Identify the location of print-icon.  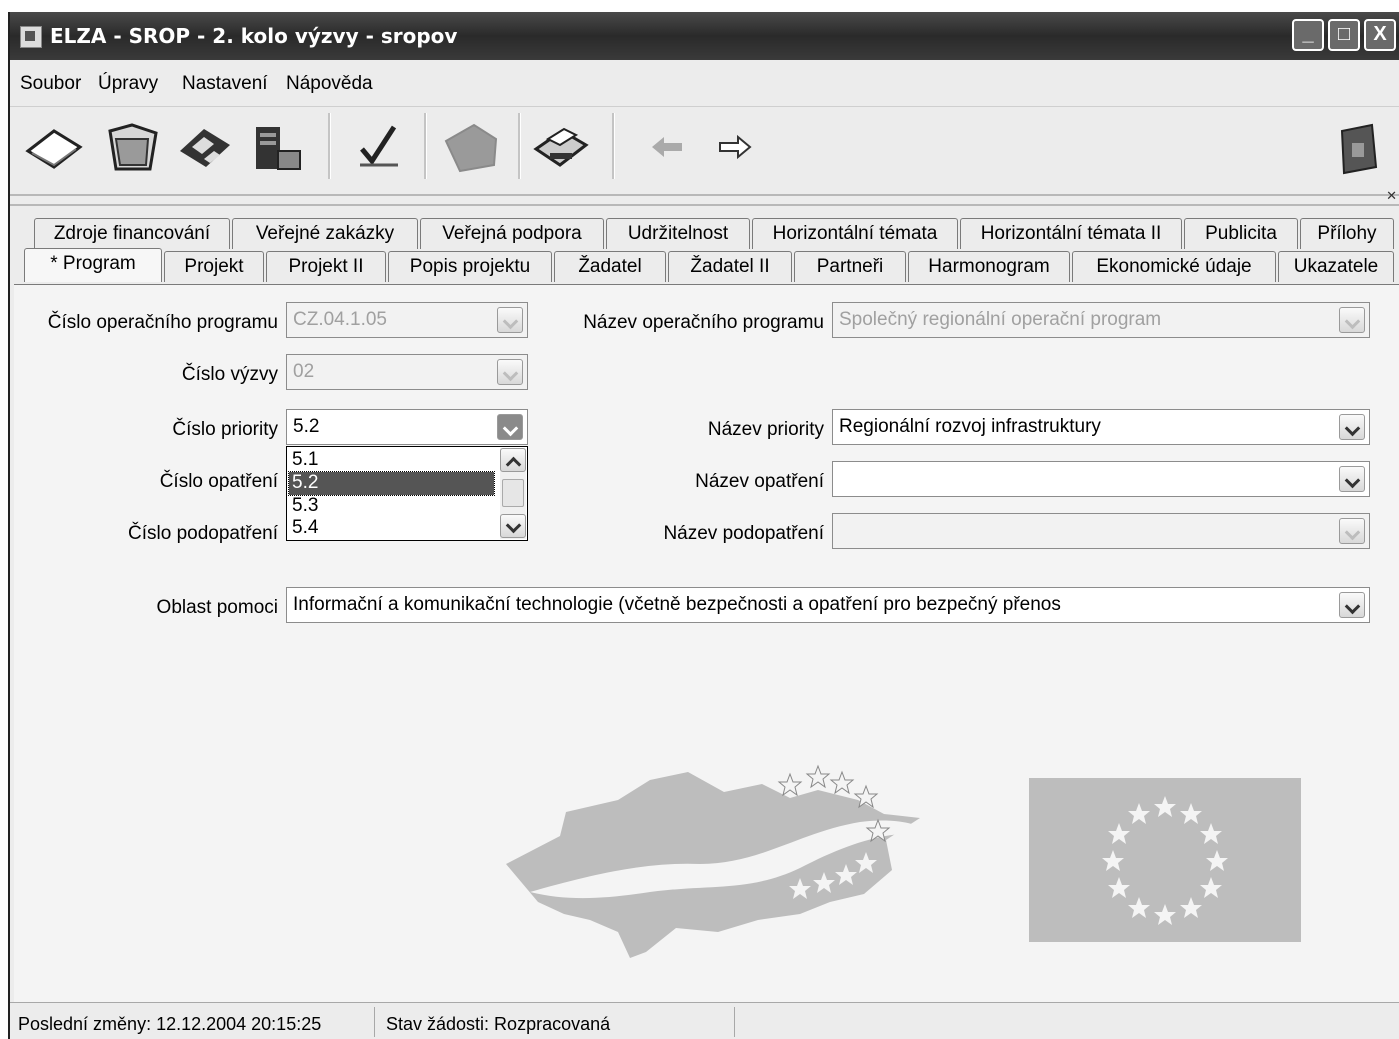
(560, 147).